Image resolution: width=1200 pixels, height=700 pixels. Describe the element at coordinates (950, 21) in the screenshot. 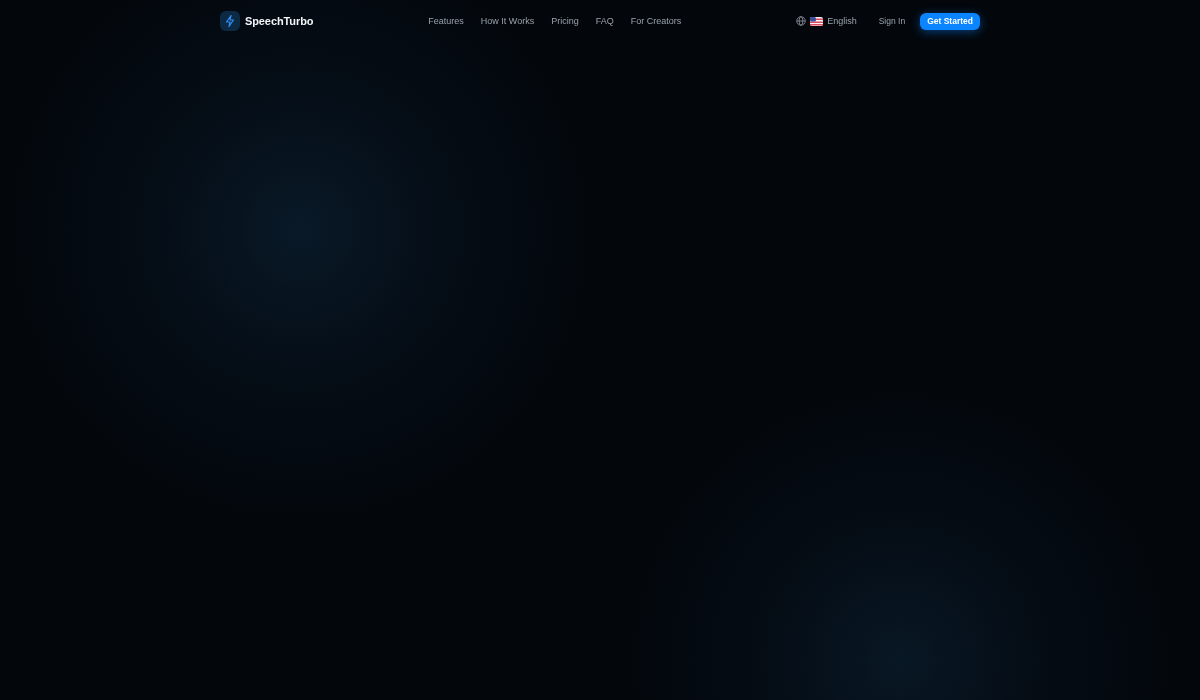

I see `get-started-button: Get Started` at that location.